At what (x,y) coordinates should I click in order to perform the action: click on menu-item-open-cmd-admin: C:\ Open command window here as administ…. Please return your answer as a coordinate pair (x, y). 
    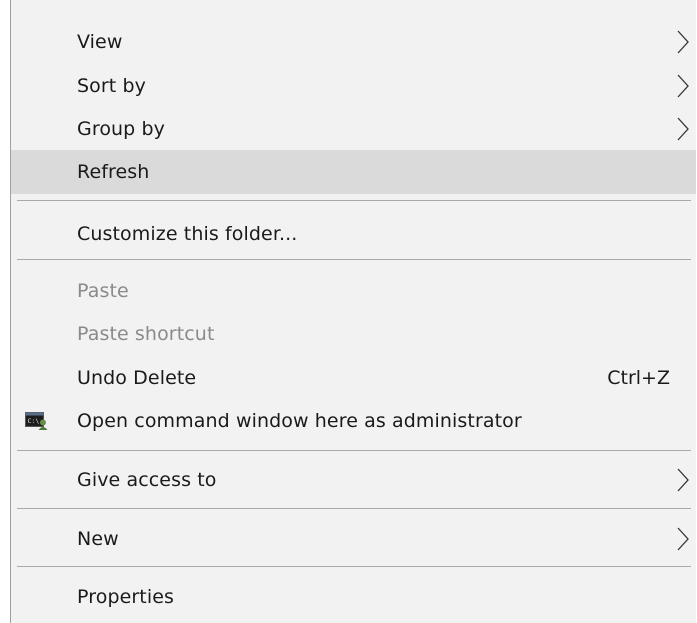
    Looking at the image, I should click on (353, 421).